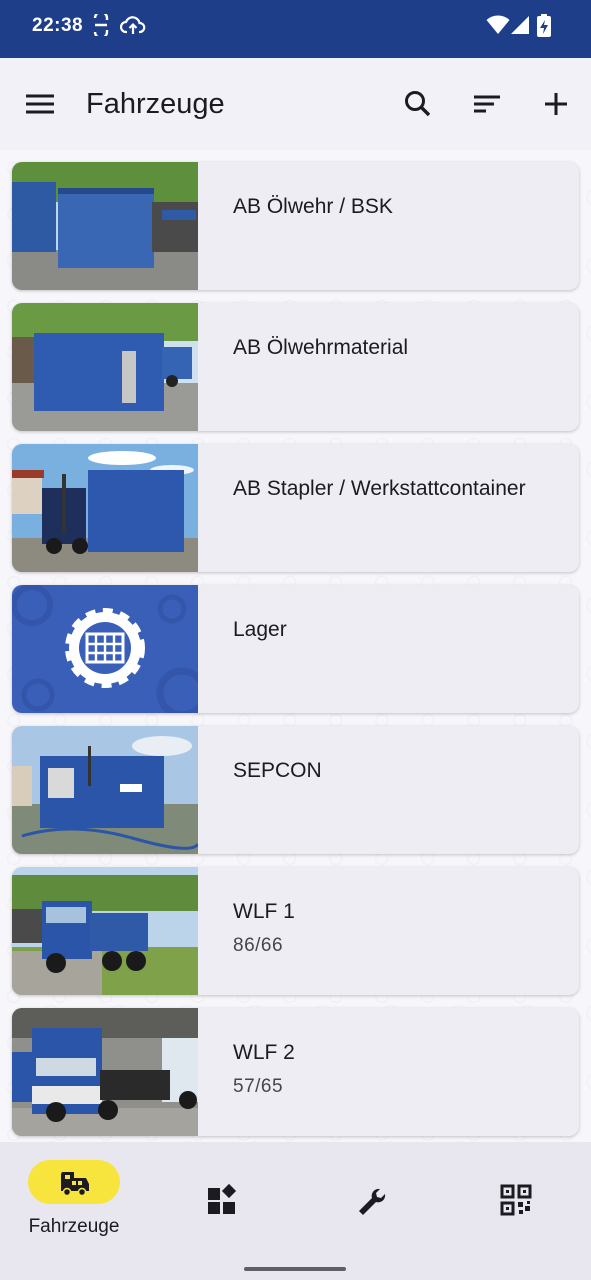 The image size is (591, 1280). What do you see at coordinates (295, 649) in the screenshot?
I see `vehicle-card-lager: Lager` at bounding box center [295, 649].